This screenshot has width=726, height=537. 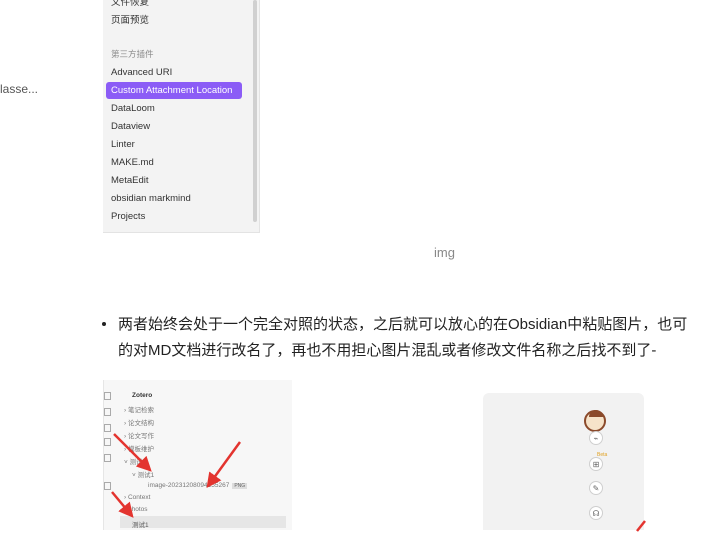 I want to click on plugin-item-custom-attachment-location: Custom Attachment Location, so click(x=174, y=90).